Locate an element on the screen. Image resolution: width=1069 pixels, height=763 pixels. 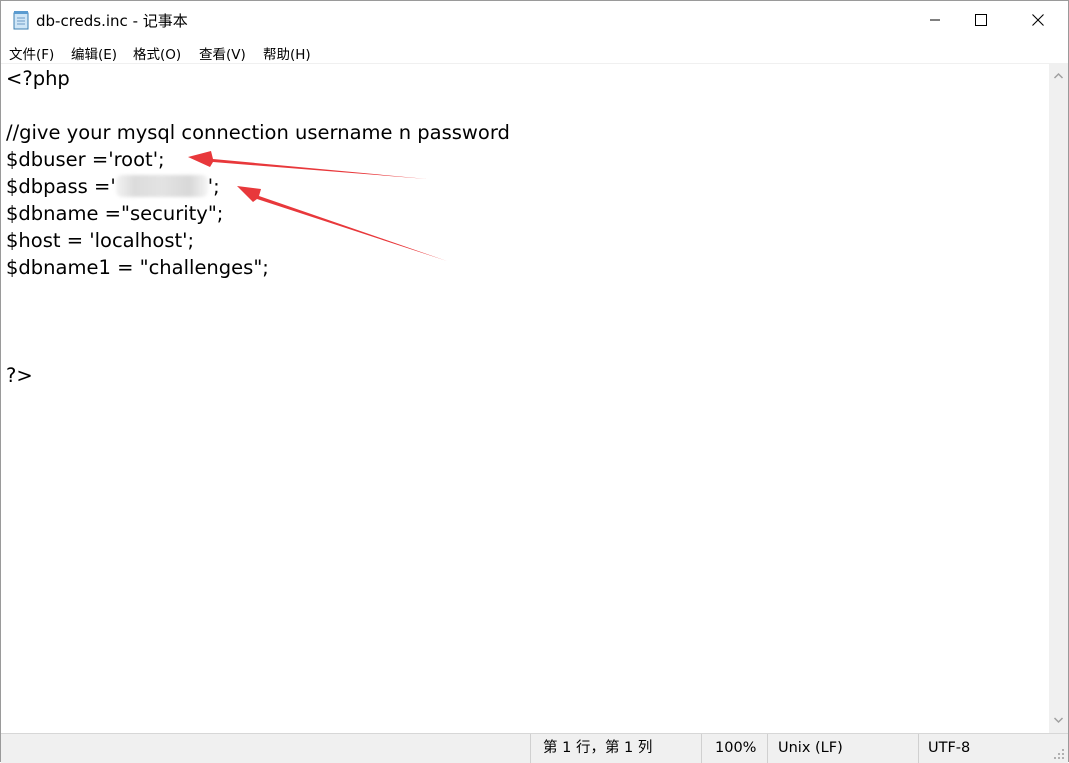
maximize-button is located at coordinates (981, 20).